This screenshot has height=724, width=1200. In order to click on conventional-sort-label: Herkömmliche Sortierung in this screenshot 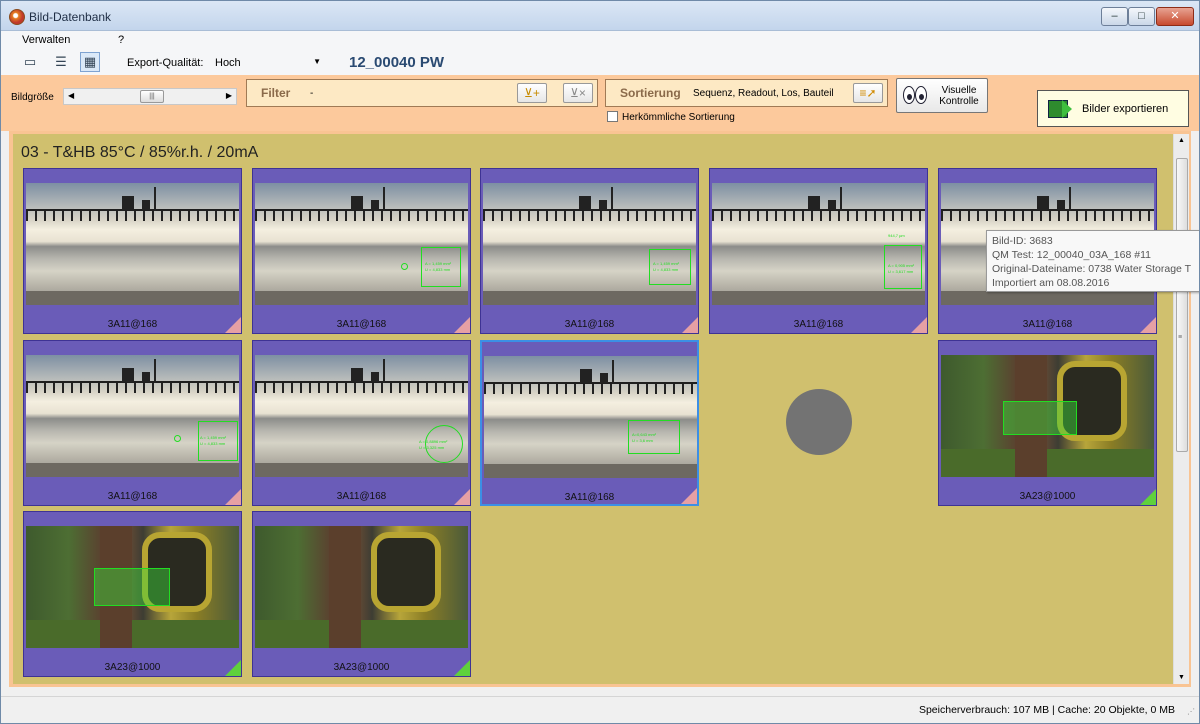, I will do `click(678, 117)`.